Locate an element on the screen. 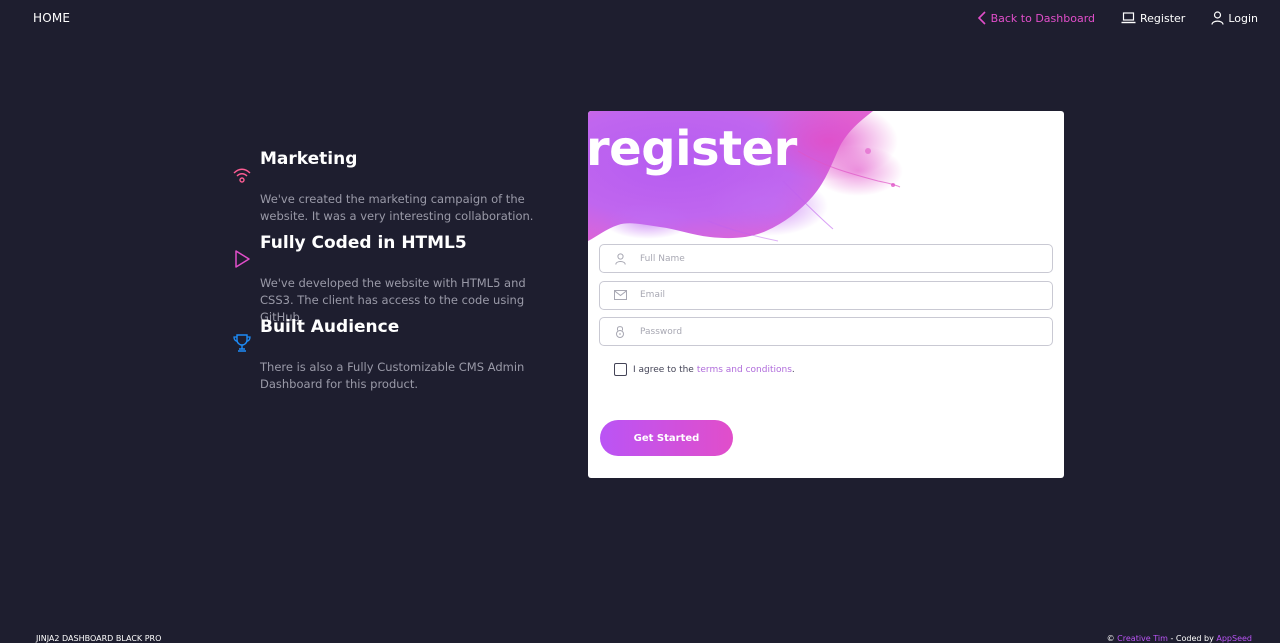 The width and height of the screenshot is (1280, 643). navbar: HOME Back to Dashboard Register Login is located at coordinates (640, 19).